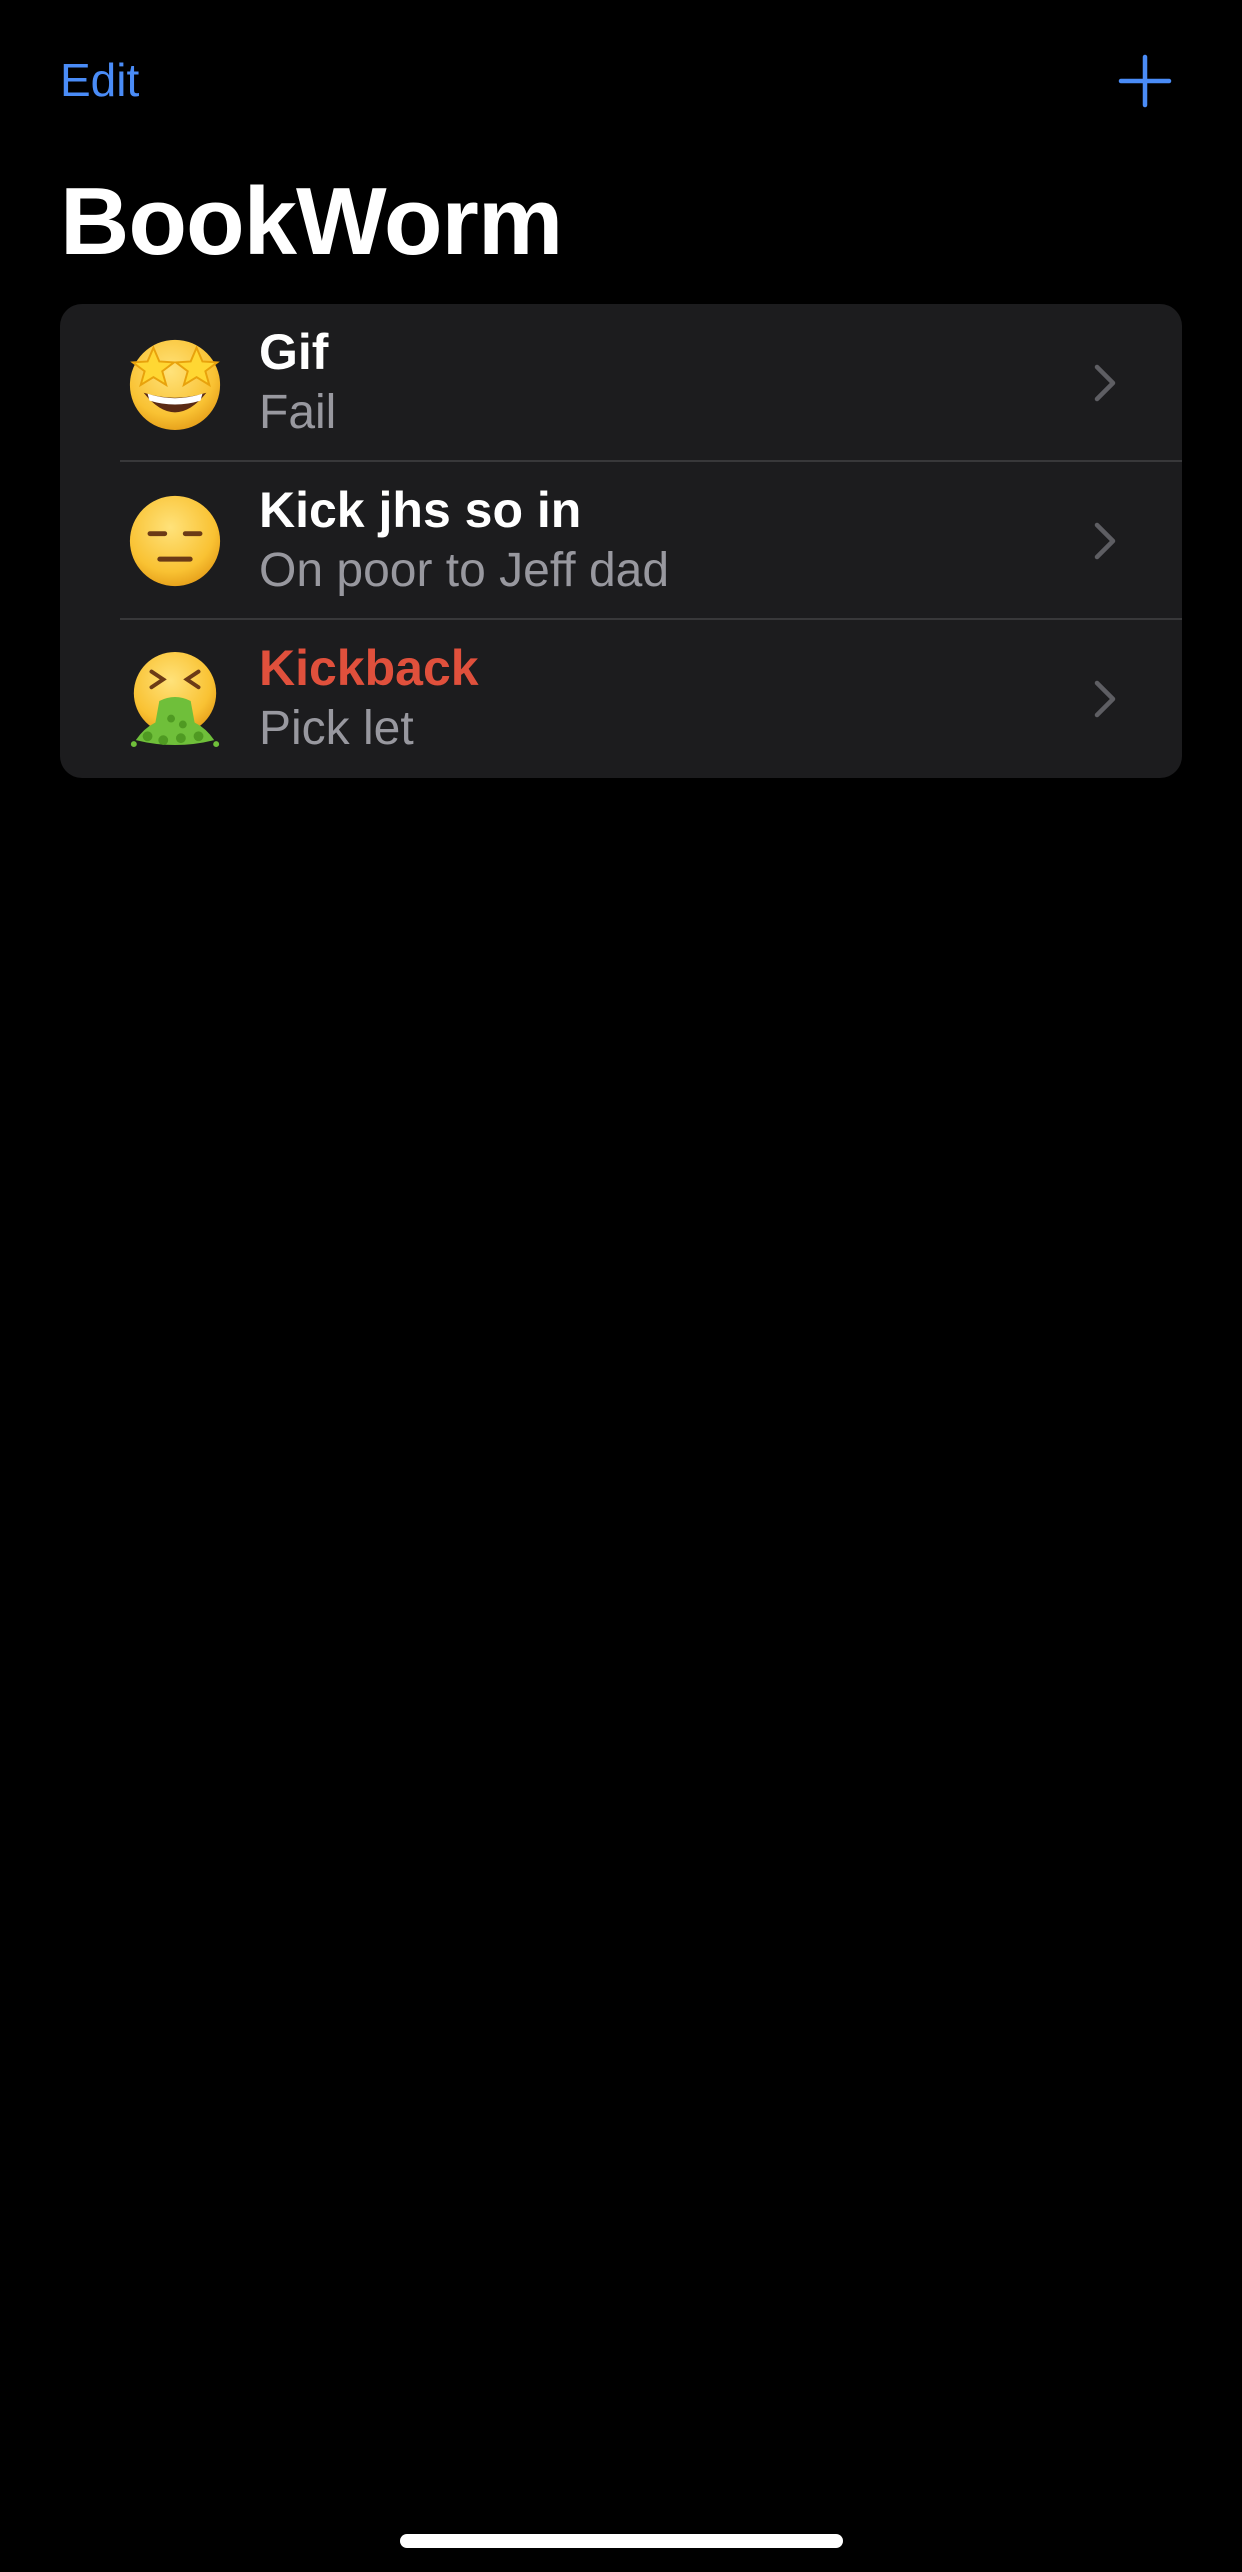 The height and width of the screenshot is (2572, 1242). What do you see at coordinates (298, 412) in the screenshot?
I see `book-author: Fail` at bounding box center [298, 412].